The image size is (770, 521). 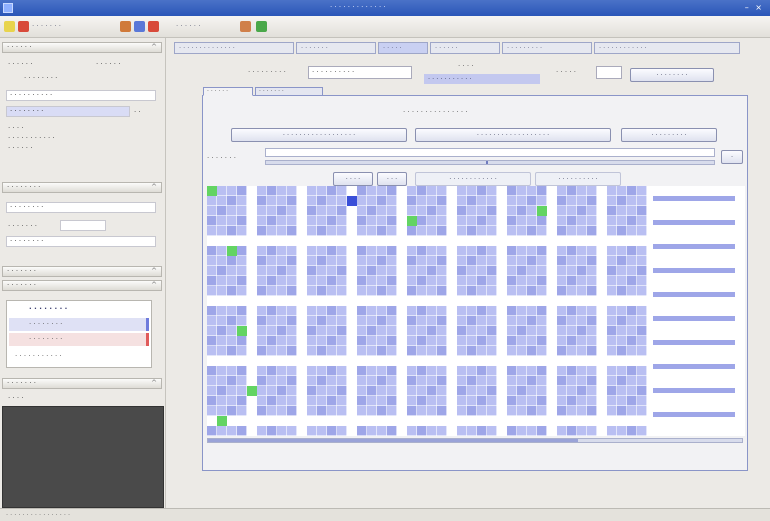 What do you see at coordinates (473, 179) in the screenshot?
I see `small-button-3: · · · · · · · · · · · ·` at bounding box center [473, 179].